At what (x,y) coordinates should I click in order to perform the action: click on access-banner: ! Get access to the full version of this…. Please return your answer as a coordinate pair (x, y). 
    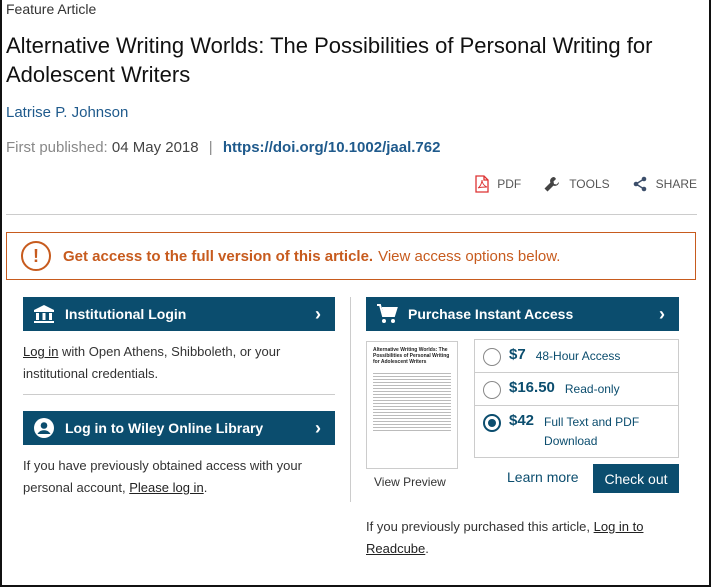
    Looking at the image, I should click on (351, 256).